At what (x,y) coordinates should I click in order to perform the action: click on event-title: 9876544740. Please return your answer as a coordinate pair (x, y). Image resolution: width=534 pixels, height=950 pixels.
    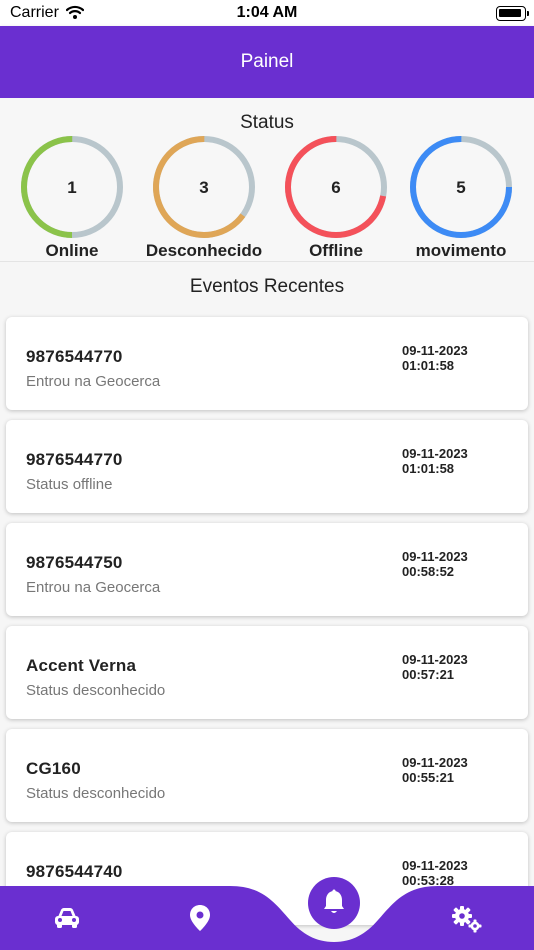
    Looking at the image, I should click on (74, 871).